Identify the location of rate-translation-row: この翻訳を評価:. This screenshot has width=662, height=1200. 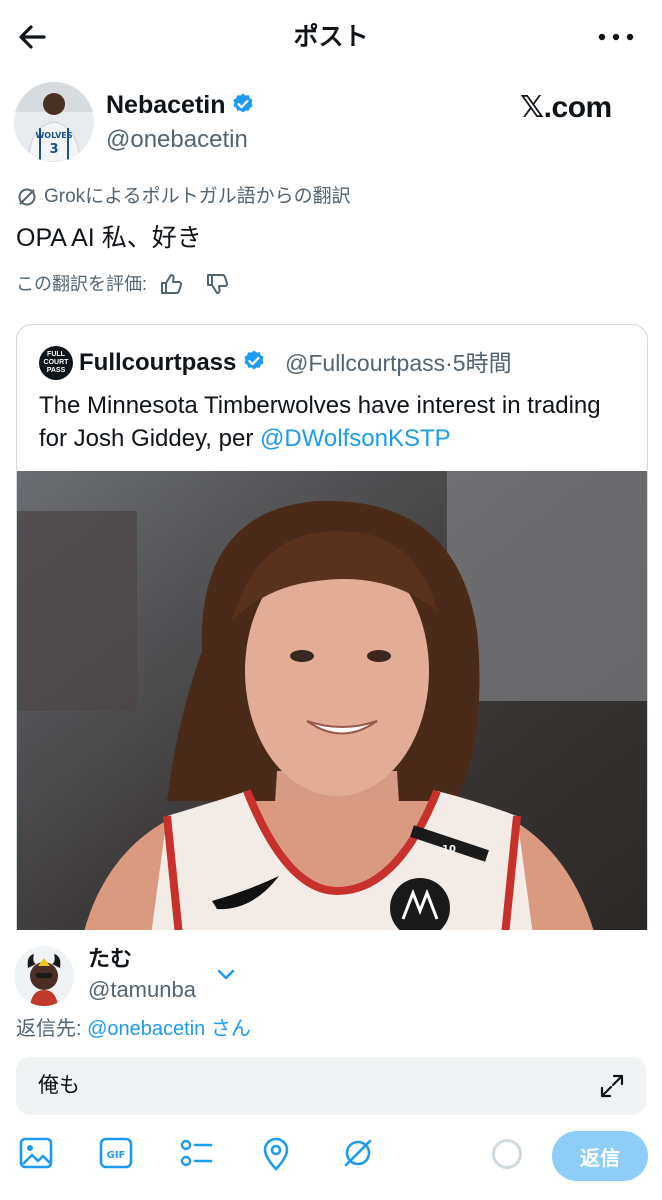
(123, 284).